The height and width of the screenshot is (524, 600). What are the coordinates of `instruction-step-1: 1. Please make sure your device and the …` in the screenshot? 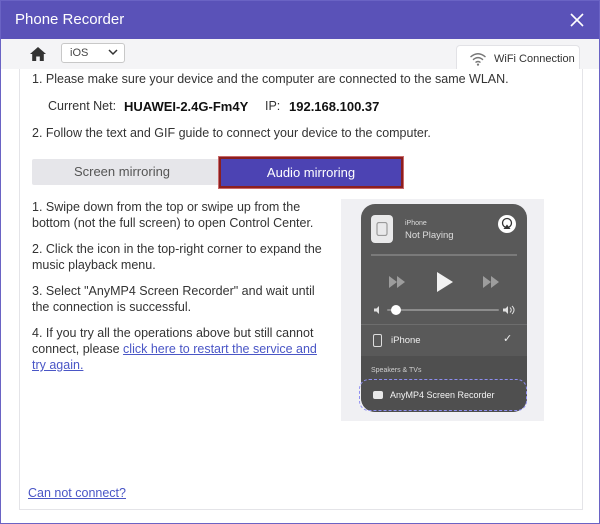 It's located at (270, 79).